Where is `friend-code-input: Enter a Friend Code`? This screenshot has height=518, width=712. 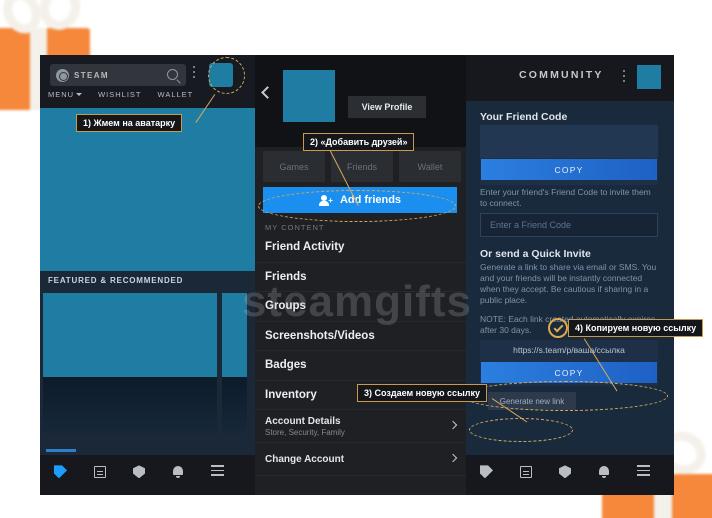
friend-code-input: Enter a Friend Code is located at coordinates (569, 225).